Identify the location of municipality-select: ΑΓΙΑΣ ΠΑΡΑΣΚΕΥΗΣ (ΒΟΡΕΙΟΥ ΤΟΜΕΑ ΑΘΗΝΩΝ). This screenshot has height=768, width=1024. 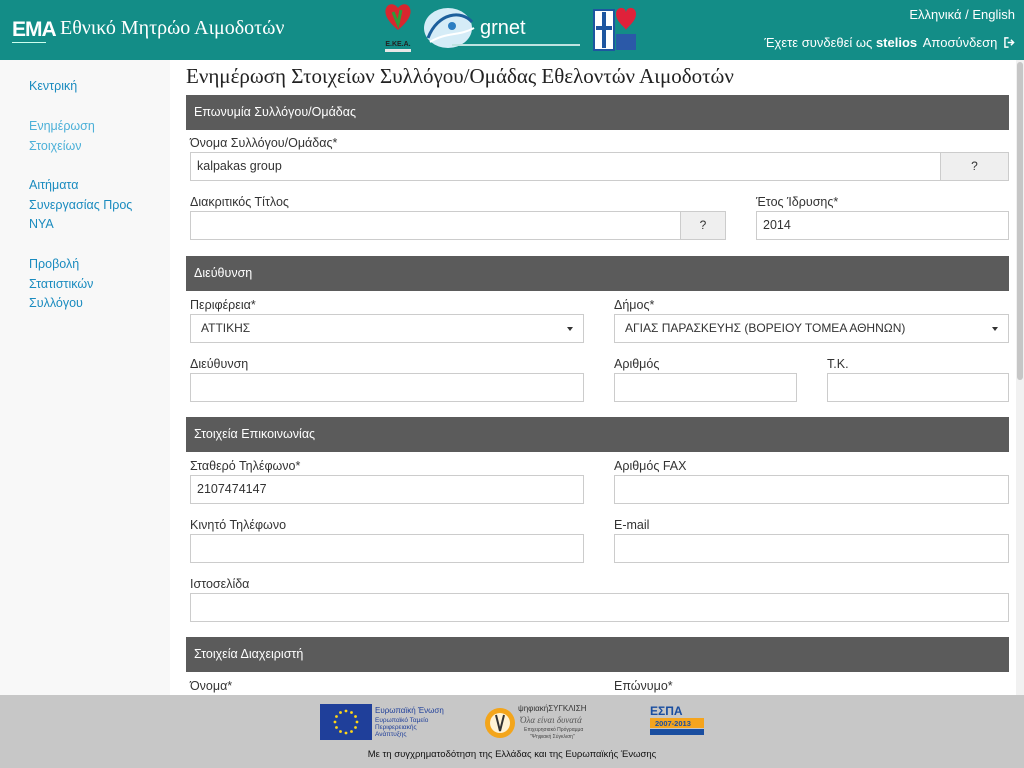
(811, 328).